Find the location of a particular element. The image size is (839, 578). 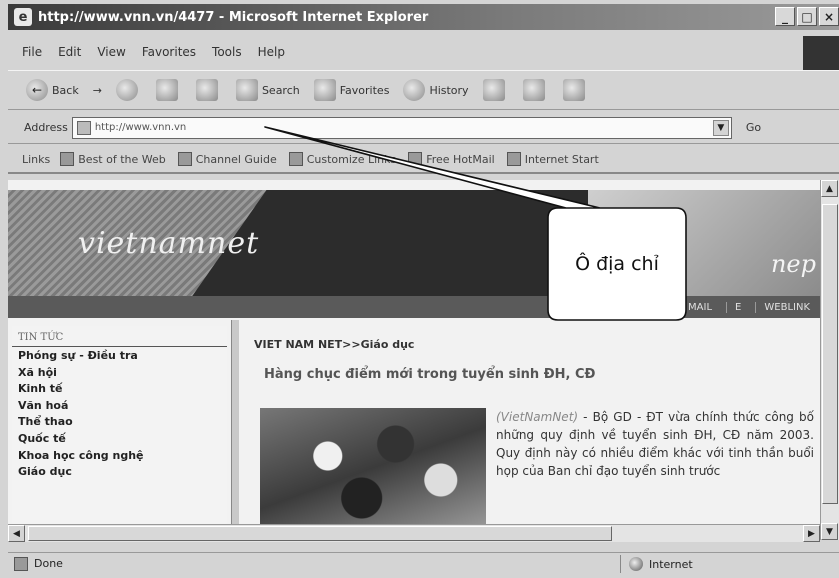

history-label: History is located at coordinates (449, 90).